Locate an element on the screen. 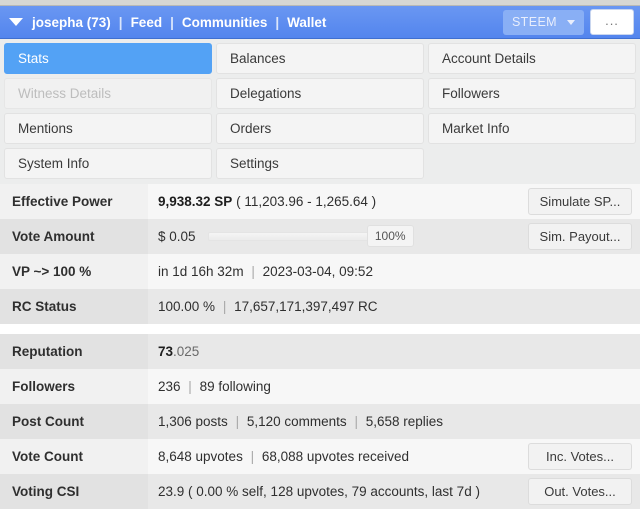 The image size is (640, 524). row-value-effective-power: 9,938.32 SP ( 11,203.96 - 1,265.64 ) is located at coordinates (326, 201).